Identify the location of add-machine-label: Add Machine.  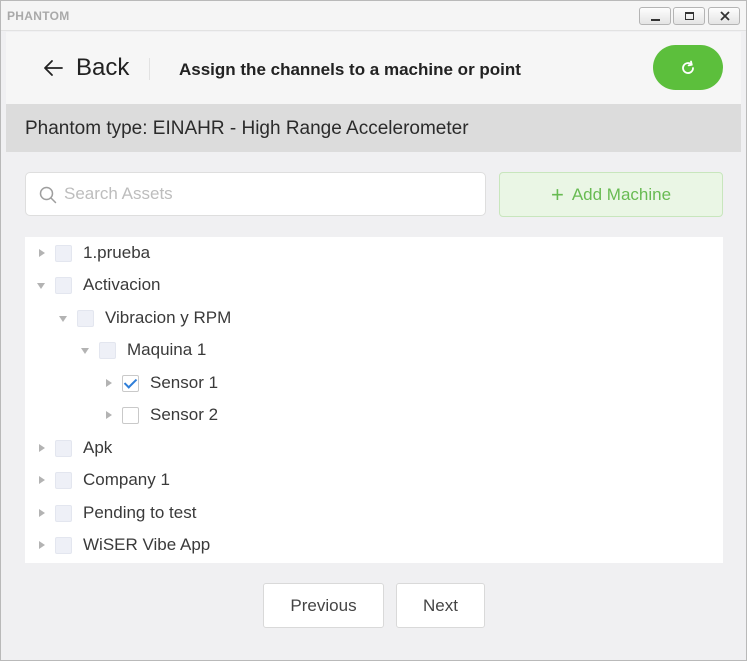
(621, 194).